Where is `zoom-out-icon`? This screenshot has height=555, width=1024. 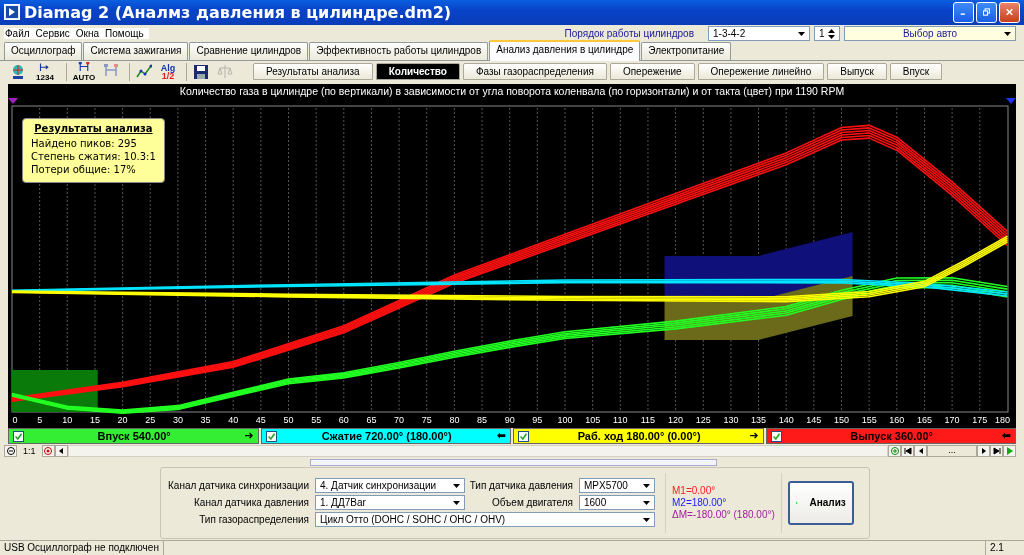
zoom-out-icon is located at coordinates (10, 451).